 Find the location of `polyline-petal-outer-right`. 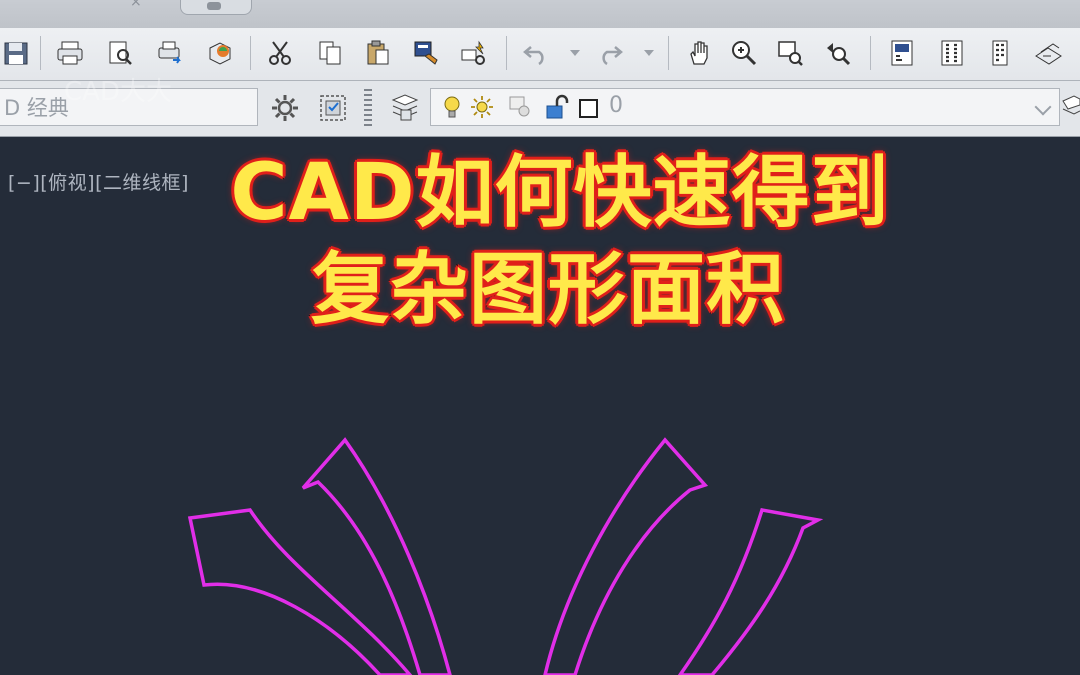

polyline-petal-outer-right is located at coordinates (750, 591).